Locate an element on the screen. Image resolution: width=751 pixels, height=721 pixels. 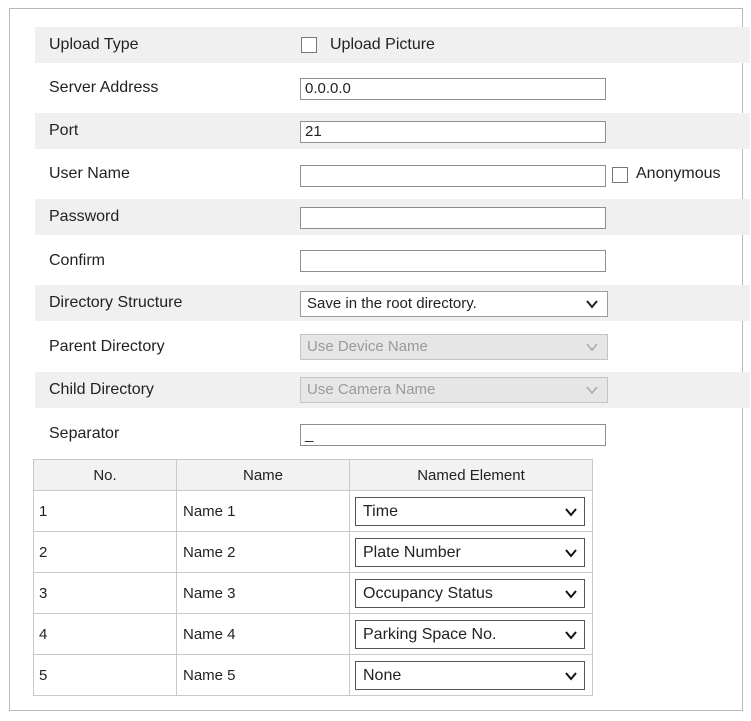
row-name: Name 4 is located at coordinates (263, 634).